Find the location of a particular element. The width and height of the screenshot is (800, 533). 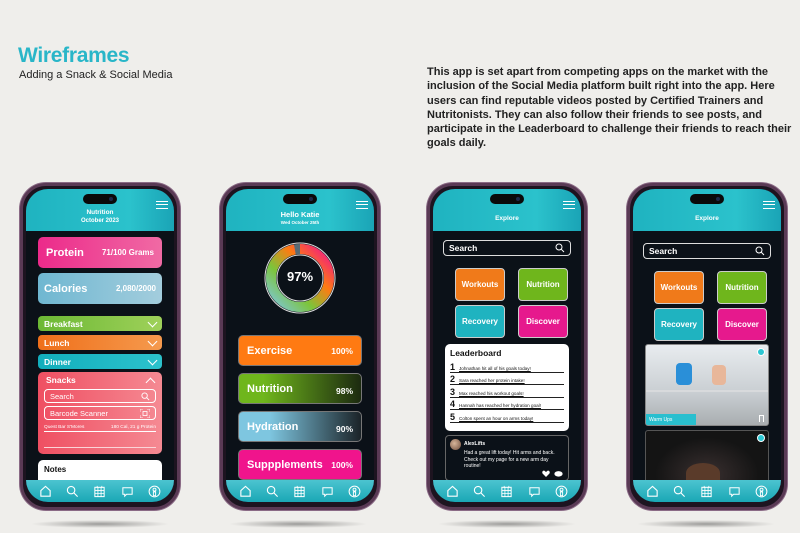

leaderboard-row: 2 Sara reached her protein intake! is located at coordinates (507, 379).